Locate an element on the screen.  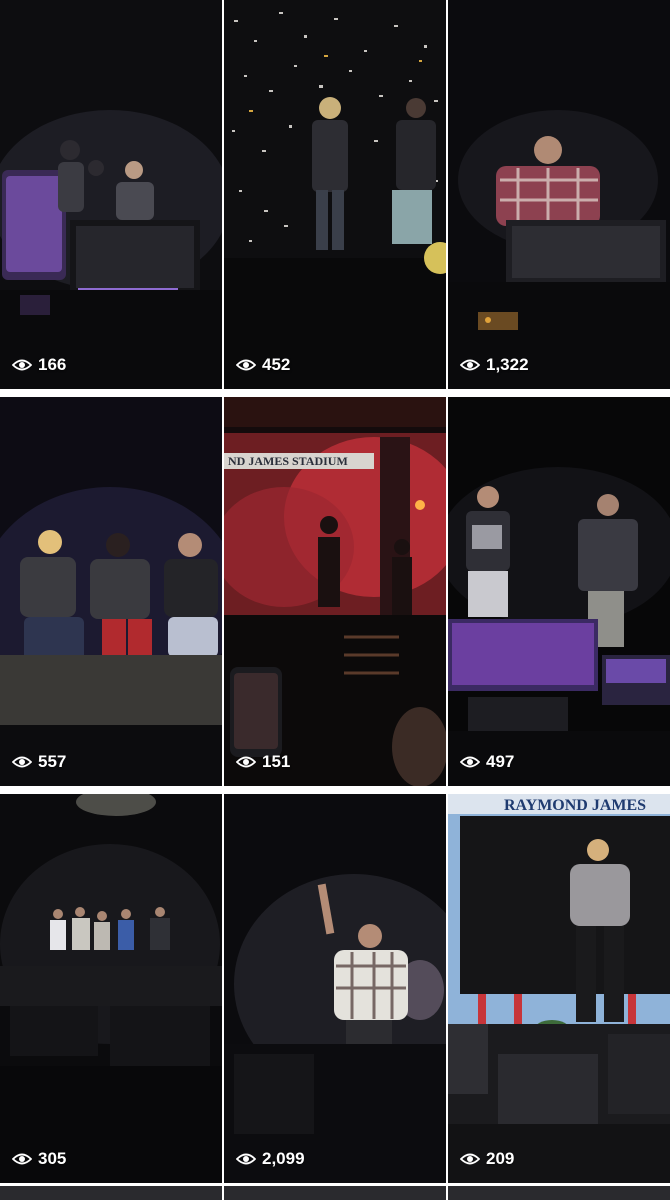
view-count: 305 is located at coordinates (39, 1159).